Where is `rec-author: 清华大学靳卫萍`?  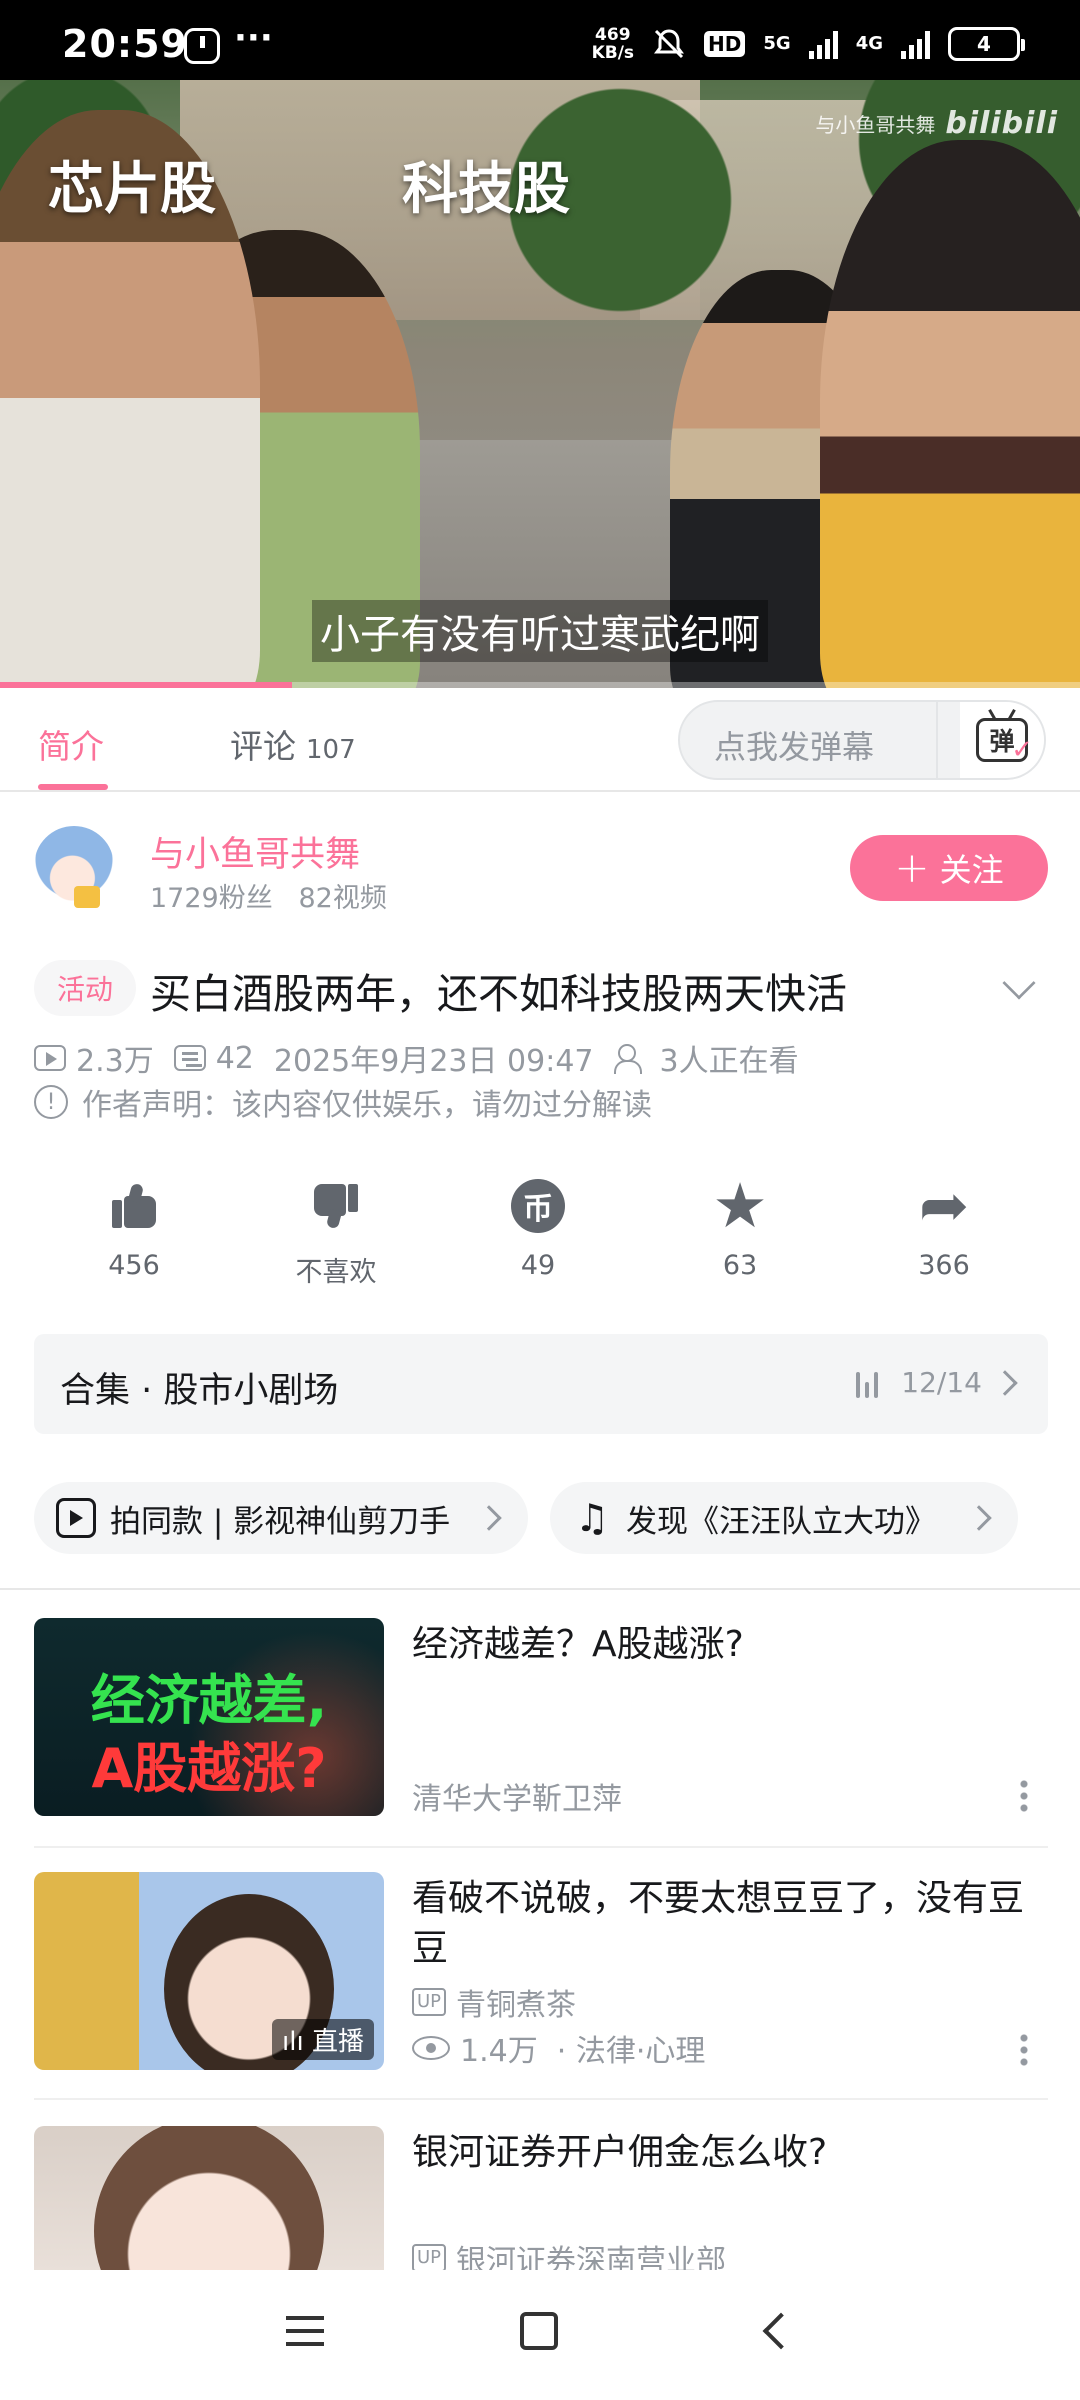 rec-author: 清华大学靳卫萍 is located at coordinates (517, 1796).